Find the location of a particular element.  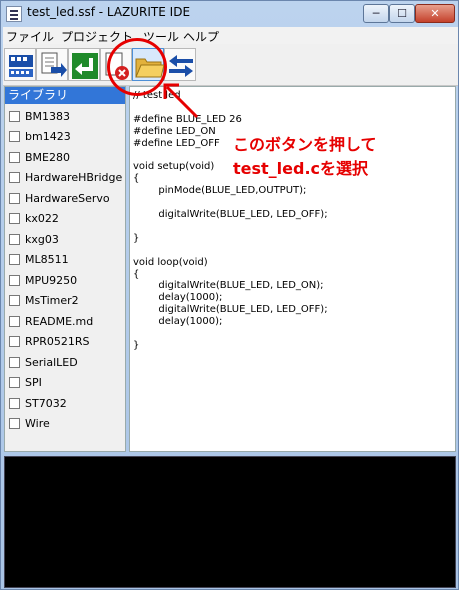

highlight-circle is located at coordinates (137, 67).